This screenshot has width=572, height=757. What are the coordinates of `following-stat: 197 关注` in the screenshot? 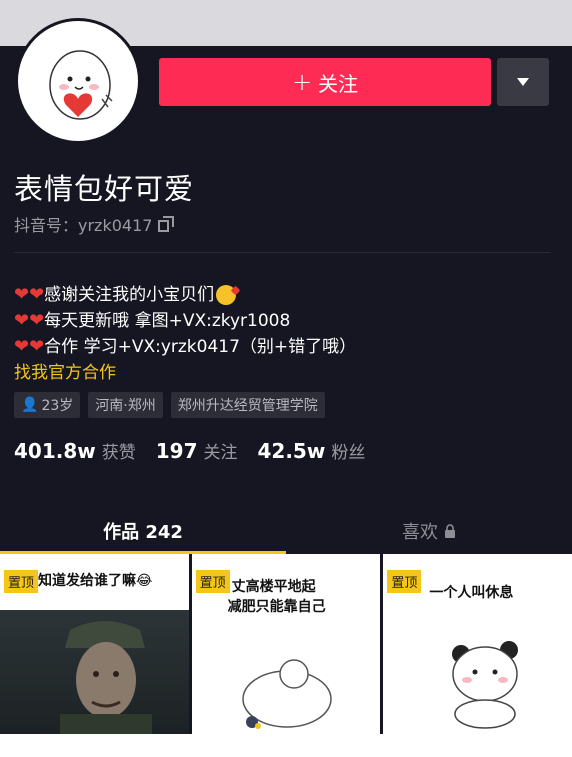 It's located at (197, 450).